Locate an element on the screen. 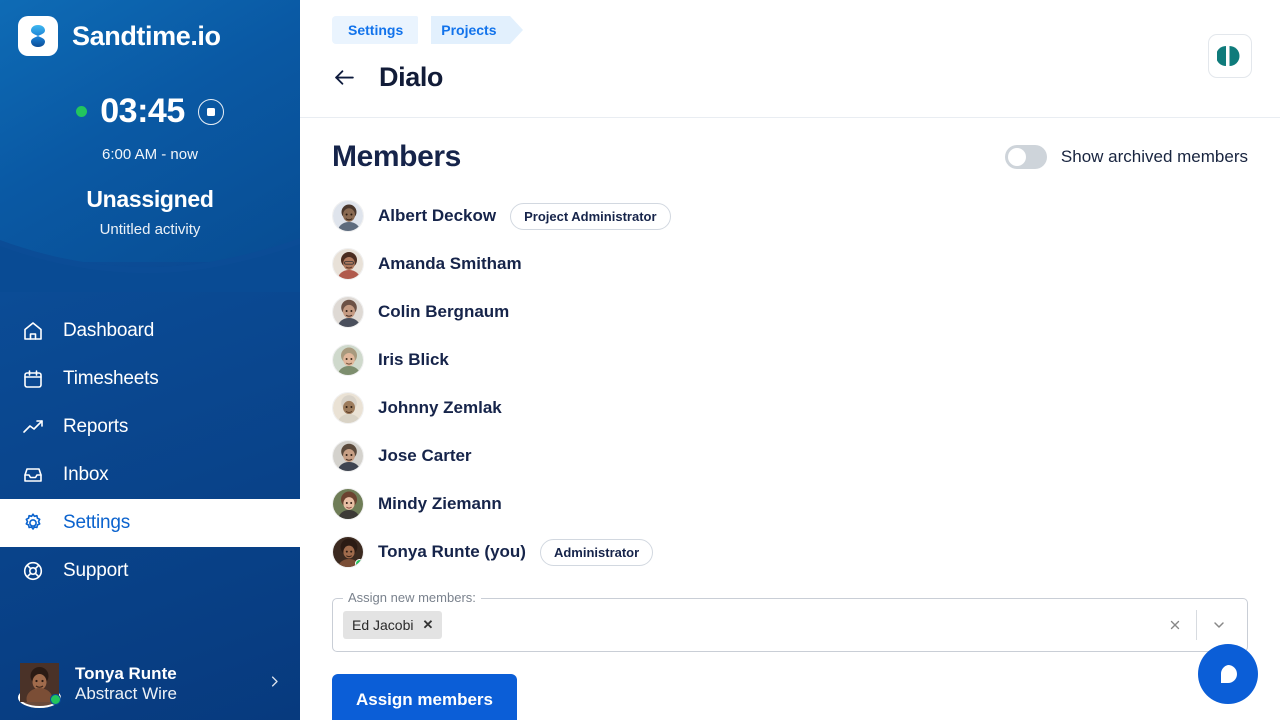 This screenshot has height=720, width=1280. chat-bubble-icon is located at coordinates (1228, 674).